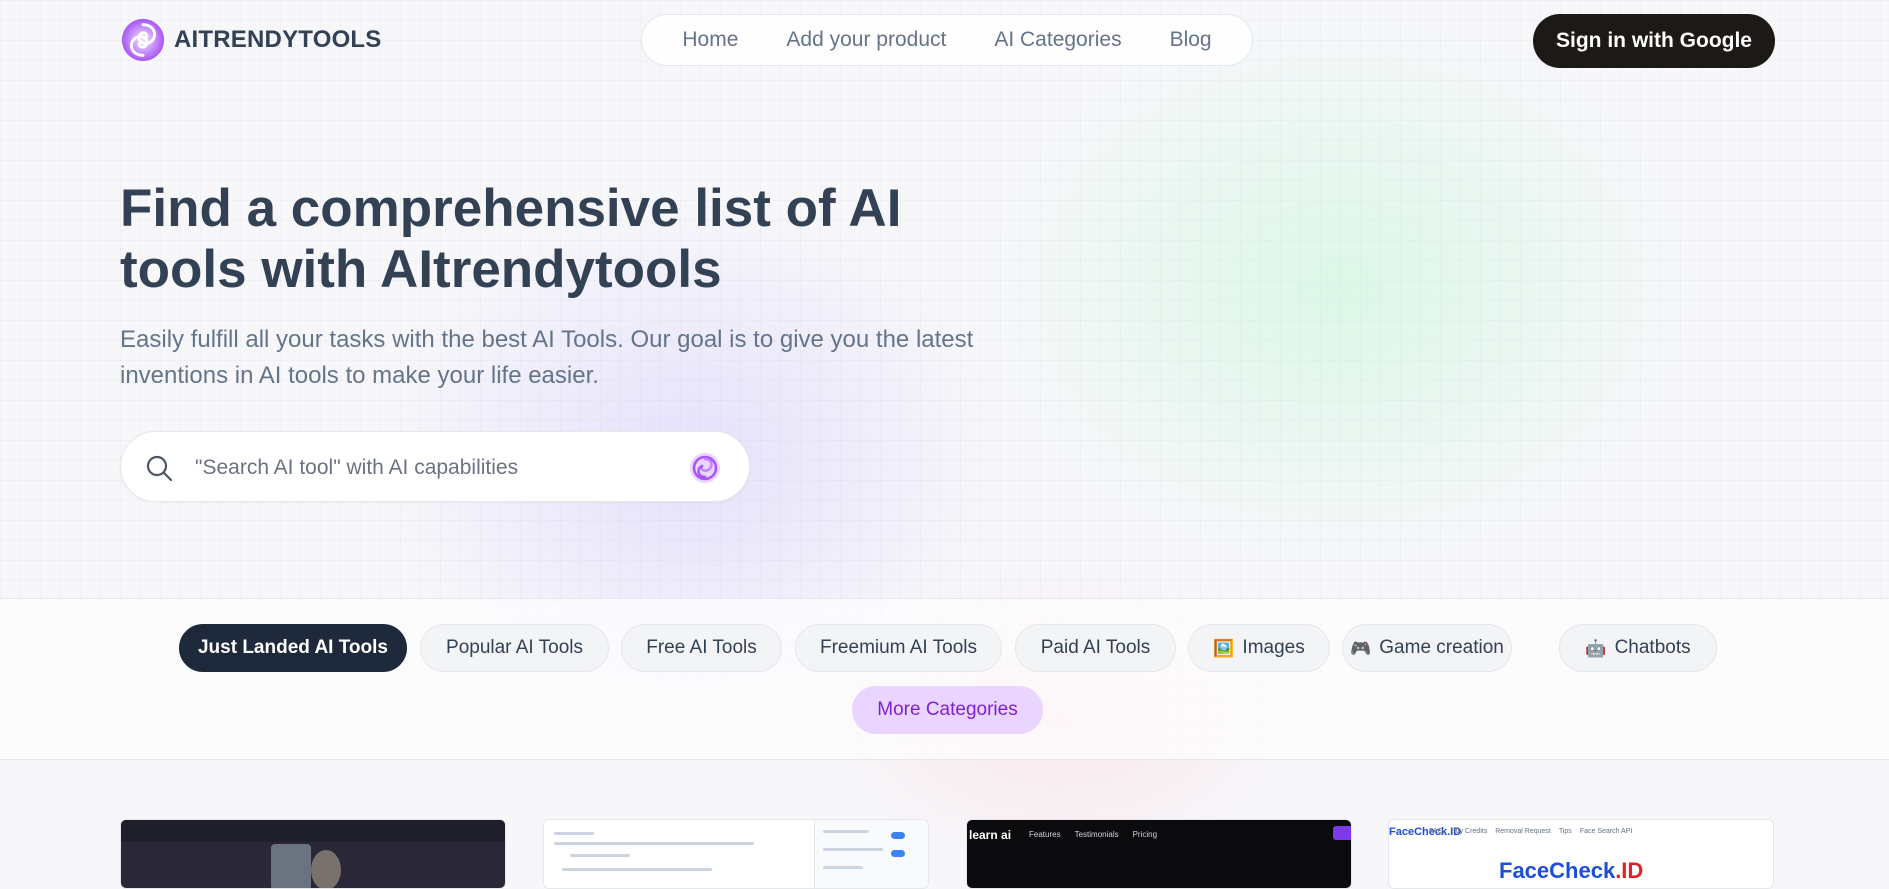 The image size is (1889, 889). Describe the element at coordinates (1096, 834) in the screenshot. I see `thumb-nav-item: Testimonials` at that location.